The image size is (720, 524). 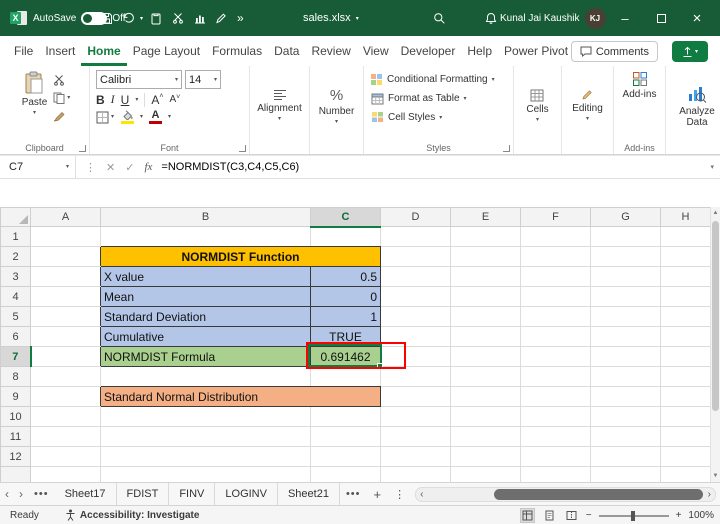 I want to click on qat-clipboard-button, so click(x=156, y=18).